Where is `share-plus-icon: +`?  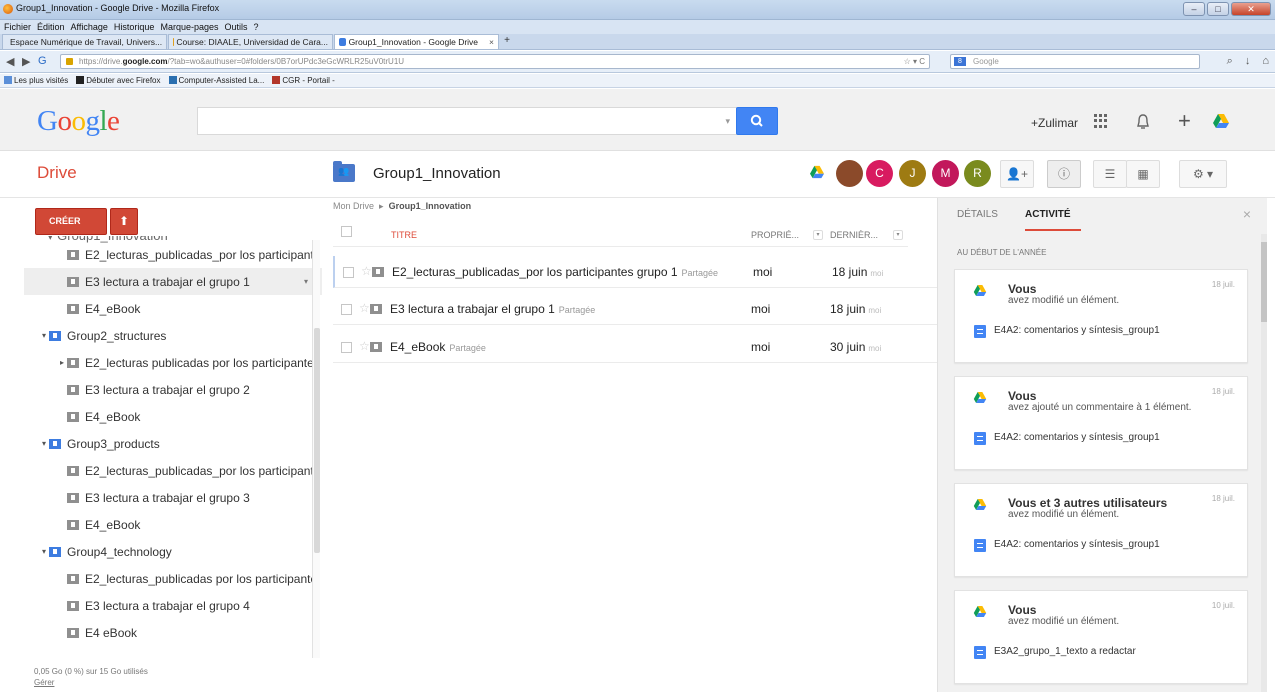
share-plus-icon: + is located at coordinates (1184, 121).